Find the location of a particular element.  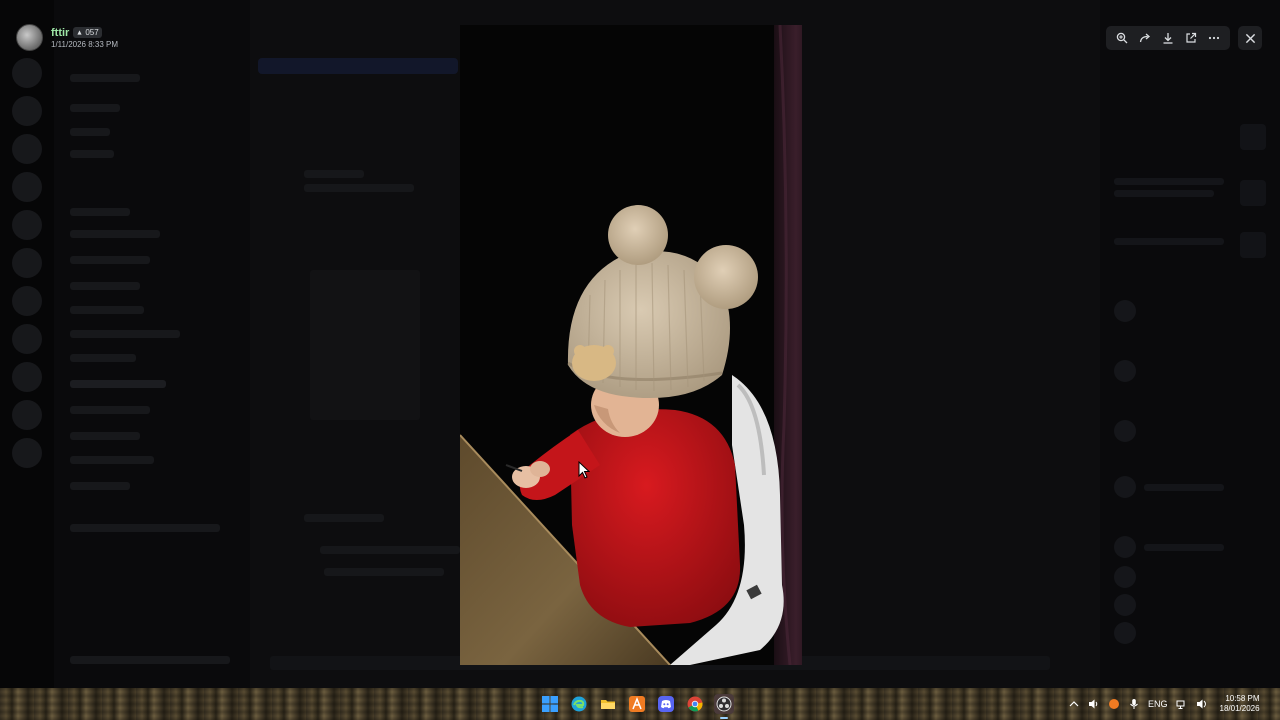

tray-microphone is located at coordinates (1134, 704).